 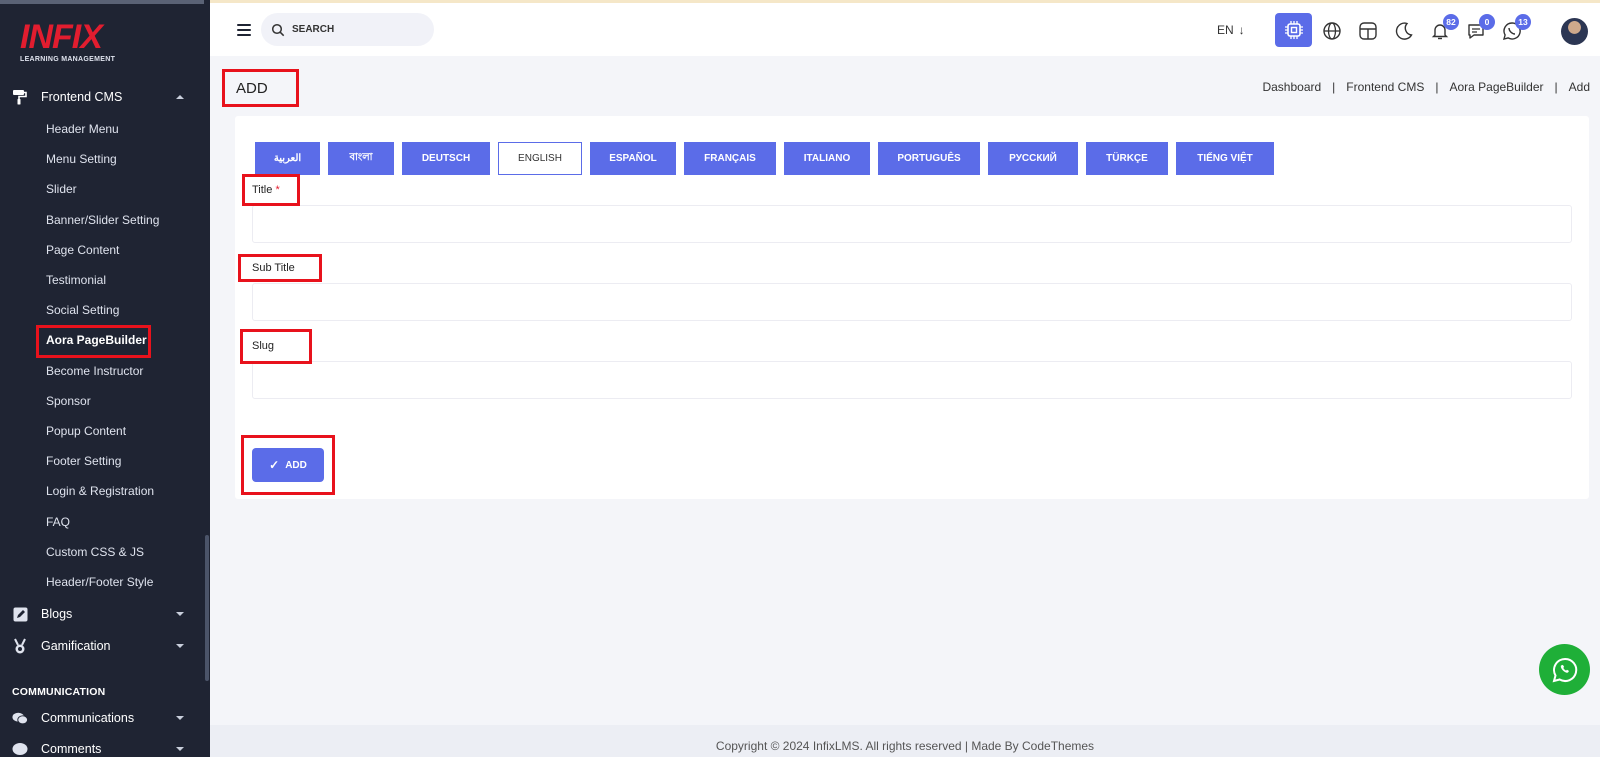 I want to click on highlight-add-button, so click(x=288, y=465).